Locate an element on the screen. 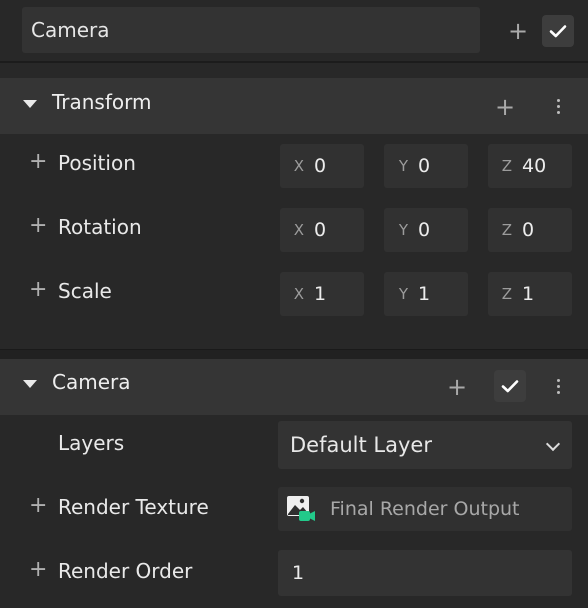 This screenshot has width=588, height=608. rotation-x-value: 0 is located at coordinates (320, 230).